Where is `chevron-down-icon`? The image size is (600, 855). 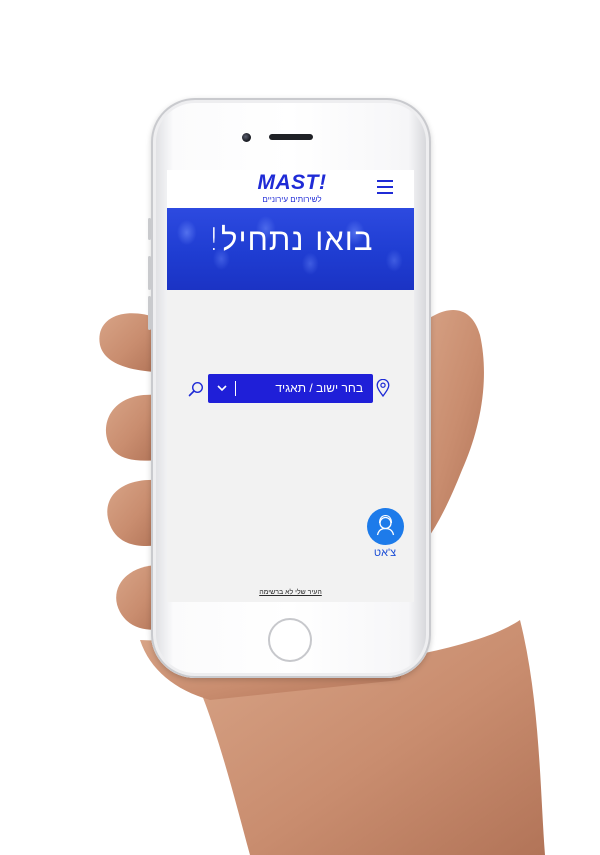 chevron-down-icon is located at coordinates (222, 388).